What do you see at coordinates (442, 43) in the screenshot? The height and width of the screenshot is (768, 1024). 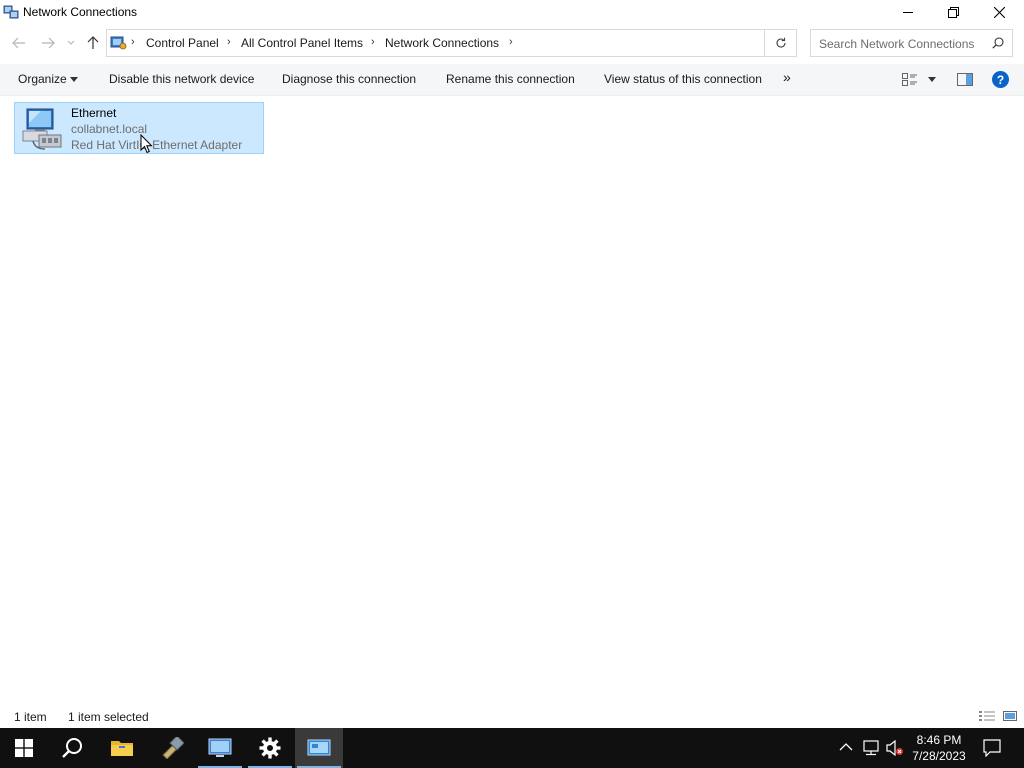 I see `breadcrumb-network-connections: Network Connections` at bounding box center [442, 43].